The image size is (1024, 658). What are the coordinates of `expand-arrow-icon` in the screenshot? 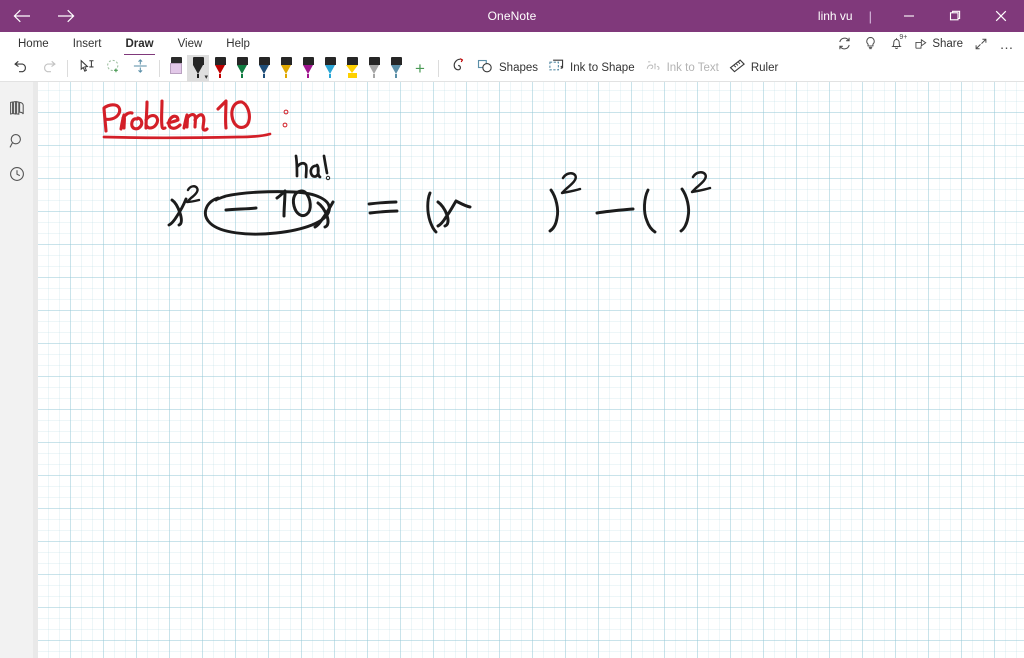 It's located at (981, 44).